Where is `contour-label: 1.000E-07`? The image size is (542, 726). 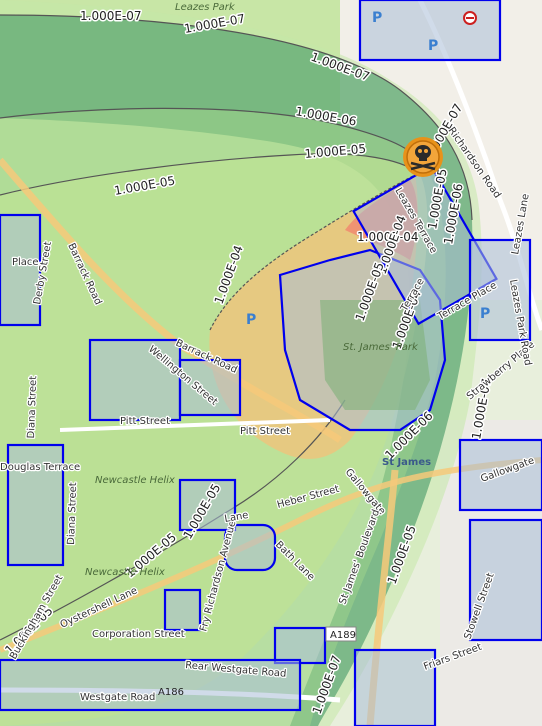
contour-label: 1.000E-07 is located at coordinates (111, 16).